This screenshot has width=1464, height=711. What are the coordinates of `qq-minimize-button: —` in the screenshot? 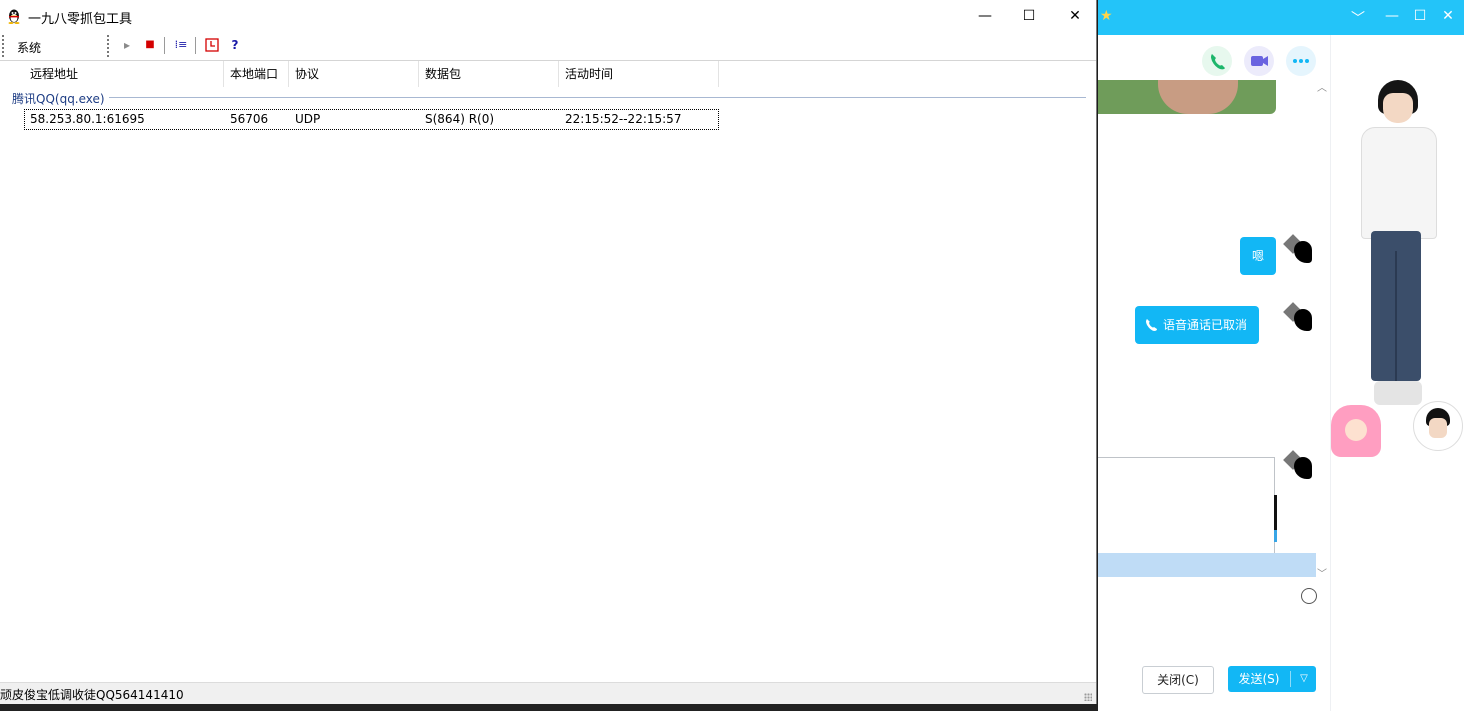 It's located at (1392, 16).